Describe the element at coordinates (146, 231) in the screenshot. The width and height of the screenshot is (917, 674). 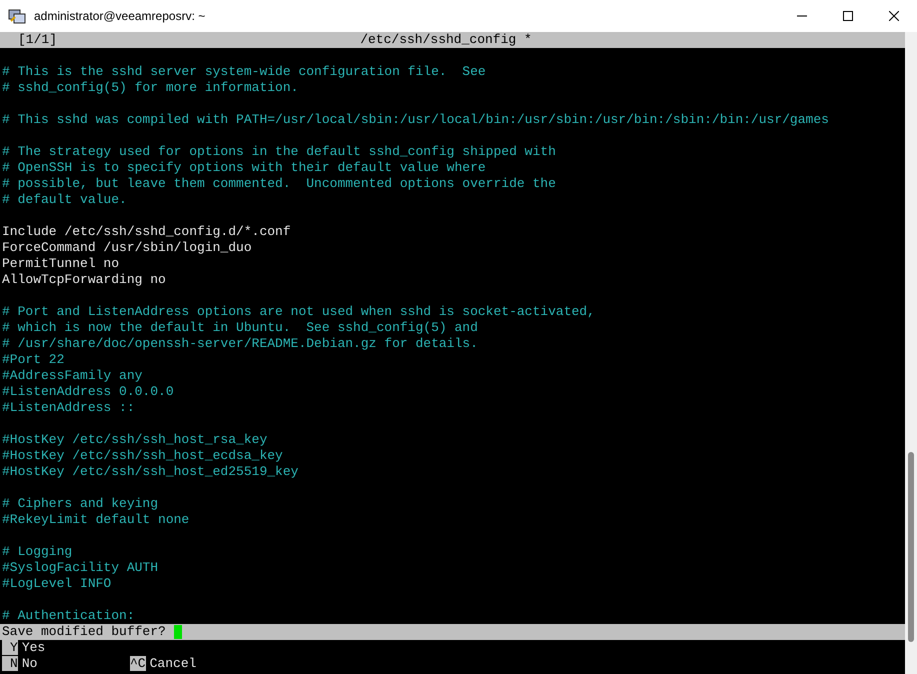
I see `config-line: Include /etc/ssh/sshd_config.d/*.conf` at that location.